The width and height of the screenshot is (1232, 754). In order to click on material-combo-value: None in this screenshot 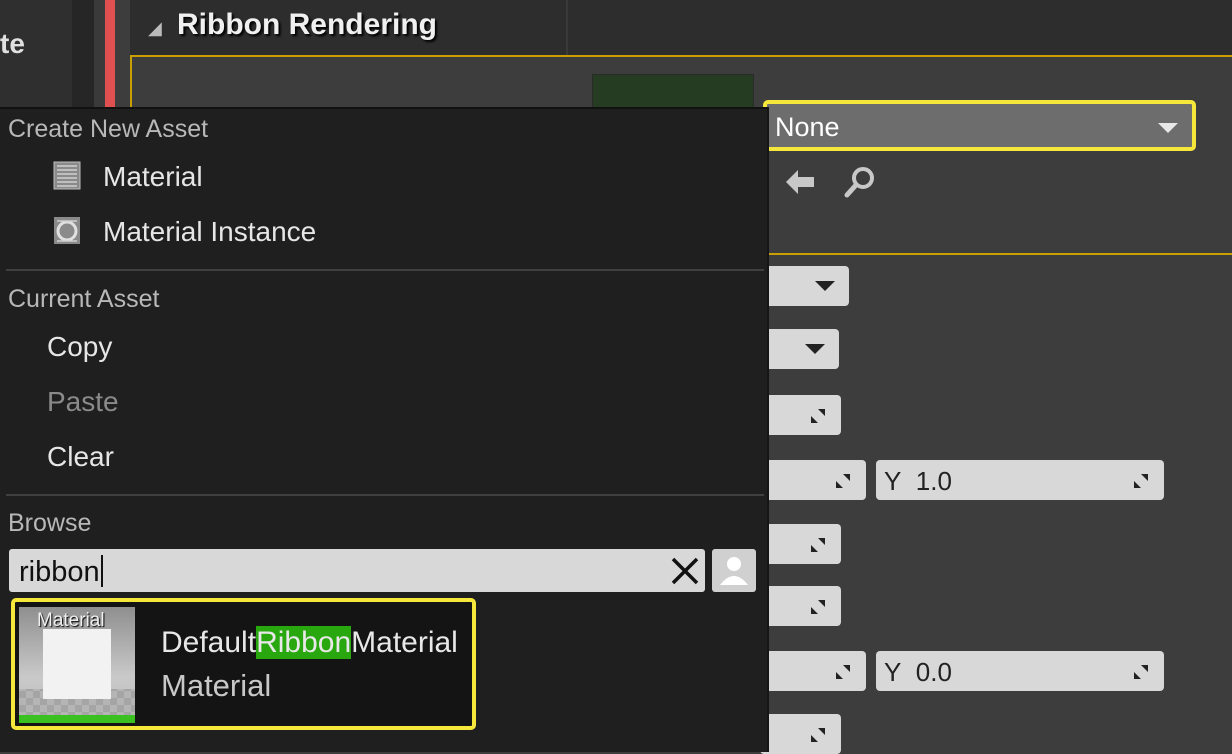, I will do `click(807, 127)`.